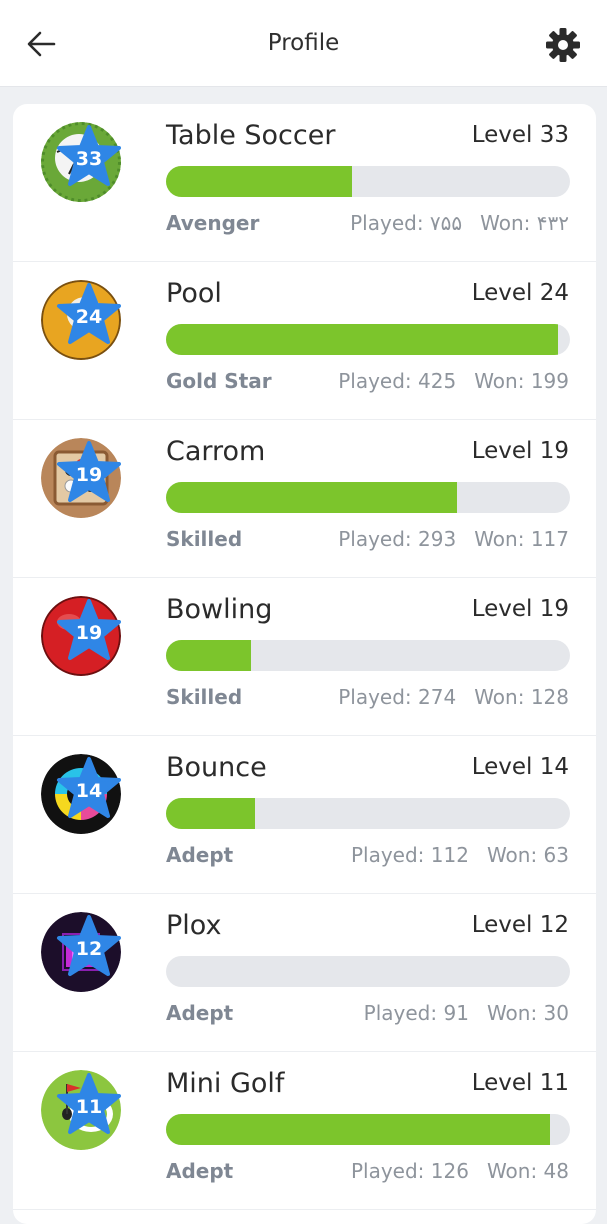  I want to click on gear-icon, so click(563, 45).